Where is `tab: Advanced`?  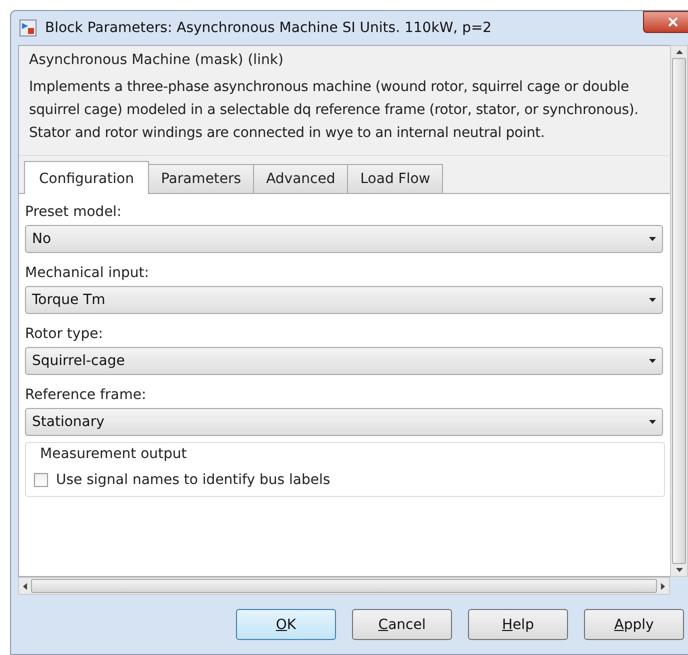 tab: Advanced is located at coordinates (300, 178).